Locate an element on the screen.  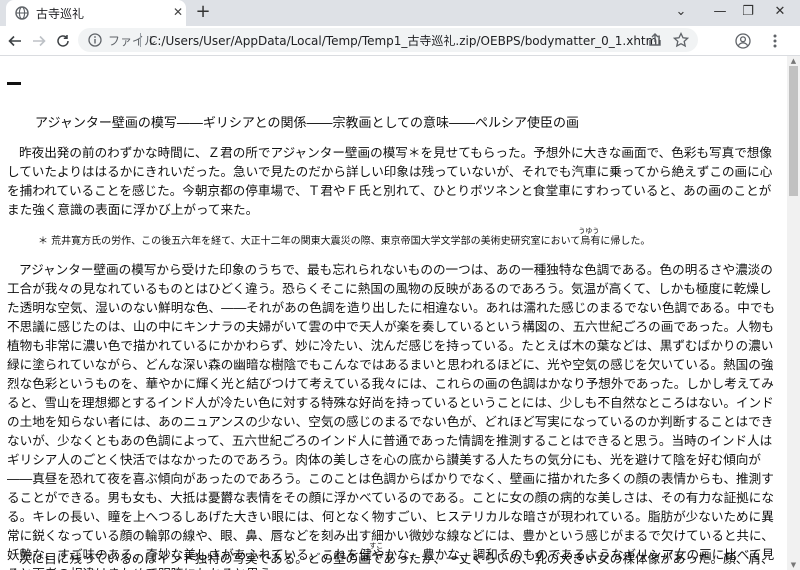
back-button is located at coordinates (15, 41).